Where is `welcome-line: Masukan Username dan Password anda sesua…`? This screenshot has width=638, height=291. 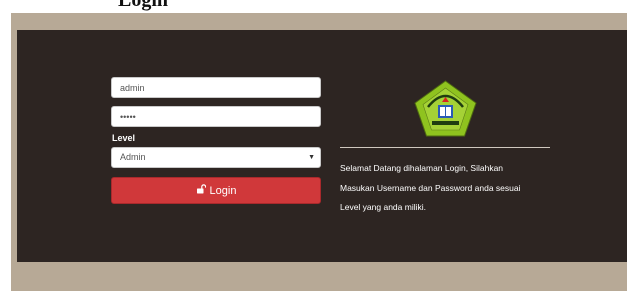
welcome-line: Masukan Username dan Password anda sesua… is located at coordinates (430, 187).